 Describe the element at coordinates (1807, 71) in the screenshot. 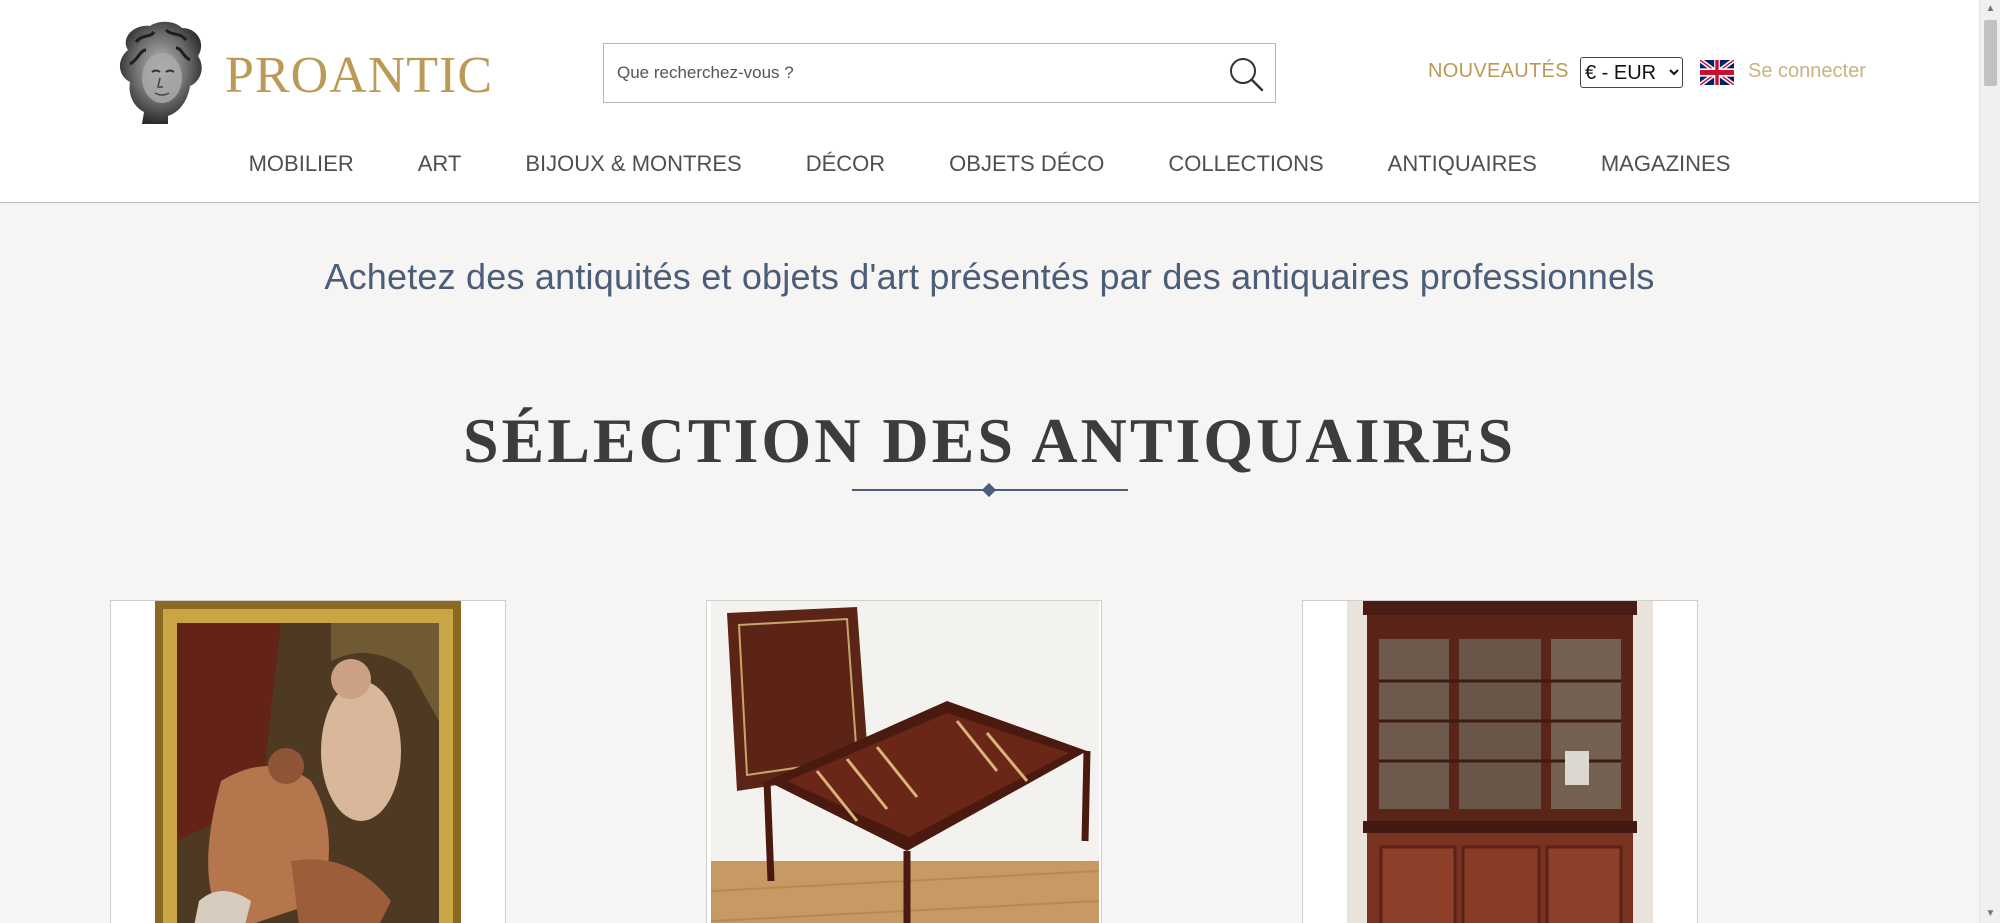

I see `login-link: Se connecter` at that location.